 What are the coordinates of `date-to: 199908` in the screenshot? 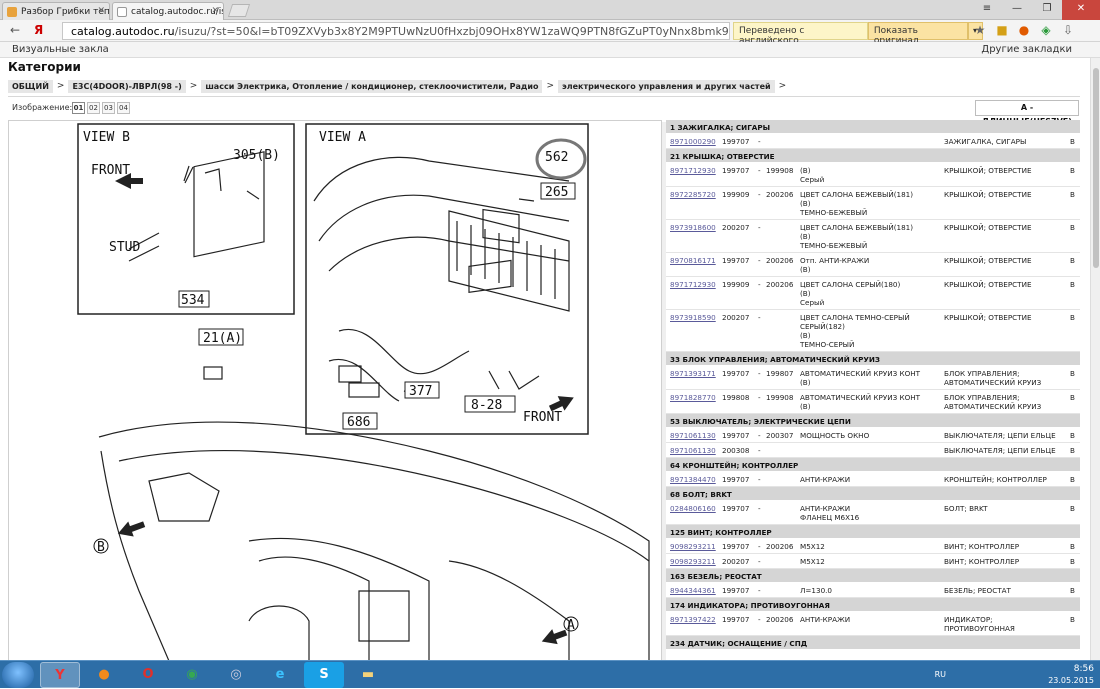 It's located at (780, 170).